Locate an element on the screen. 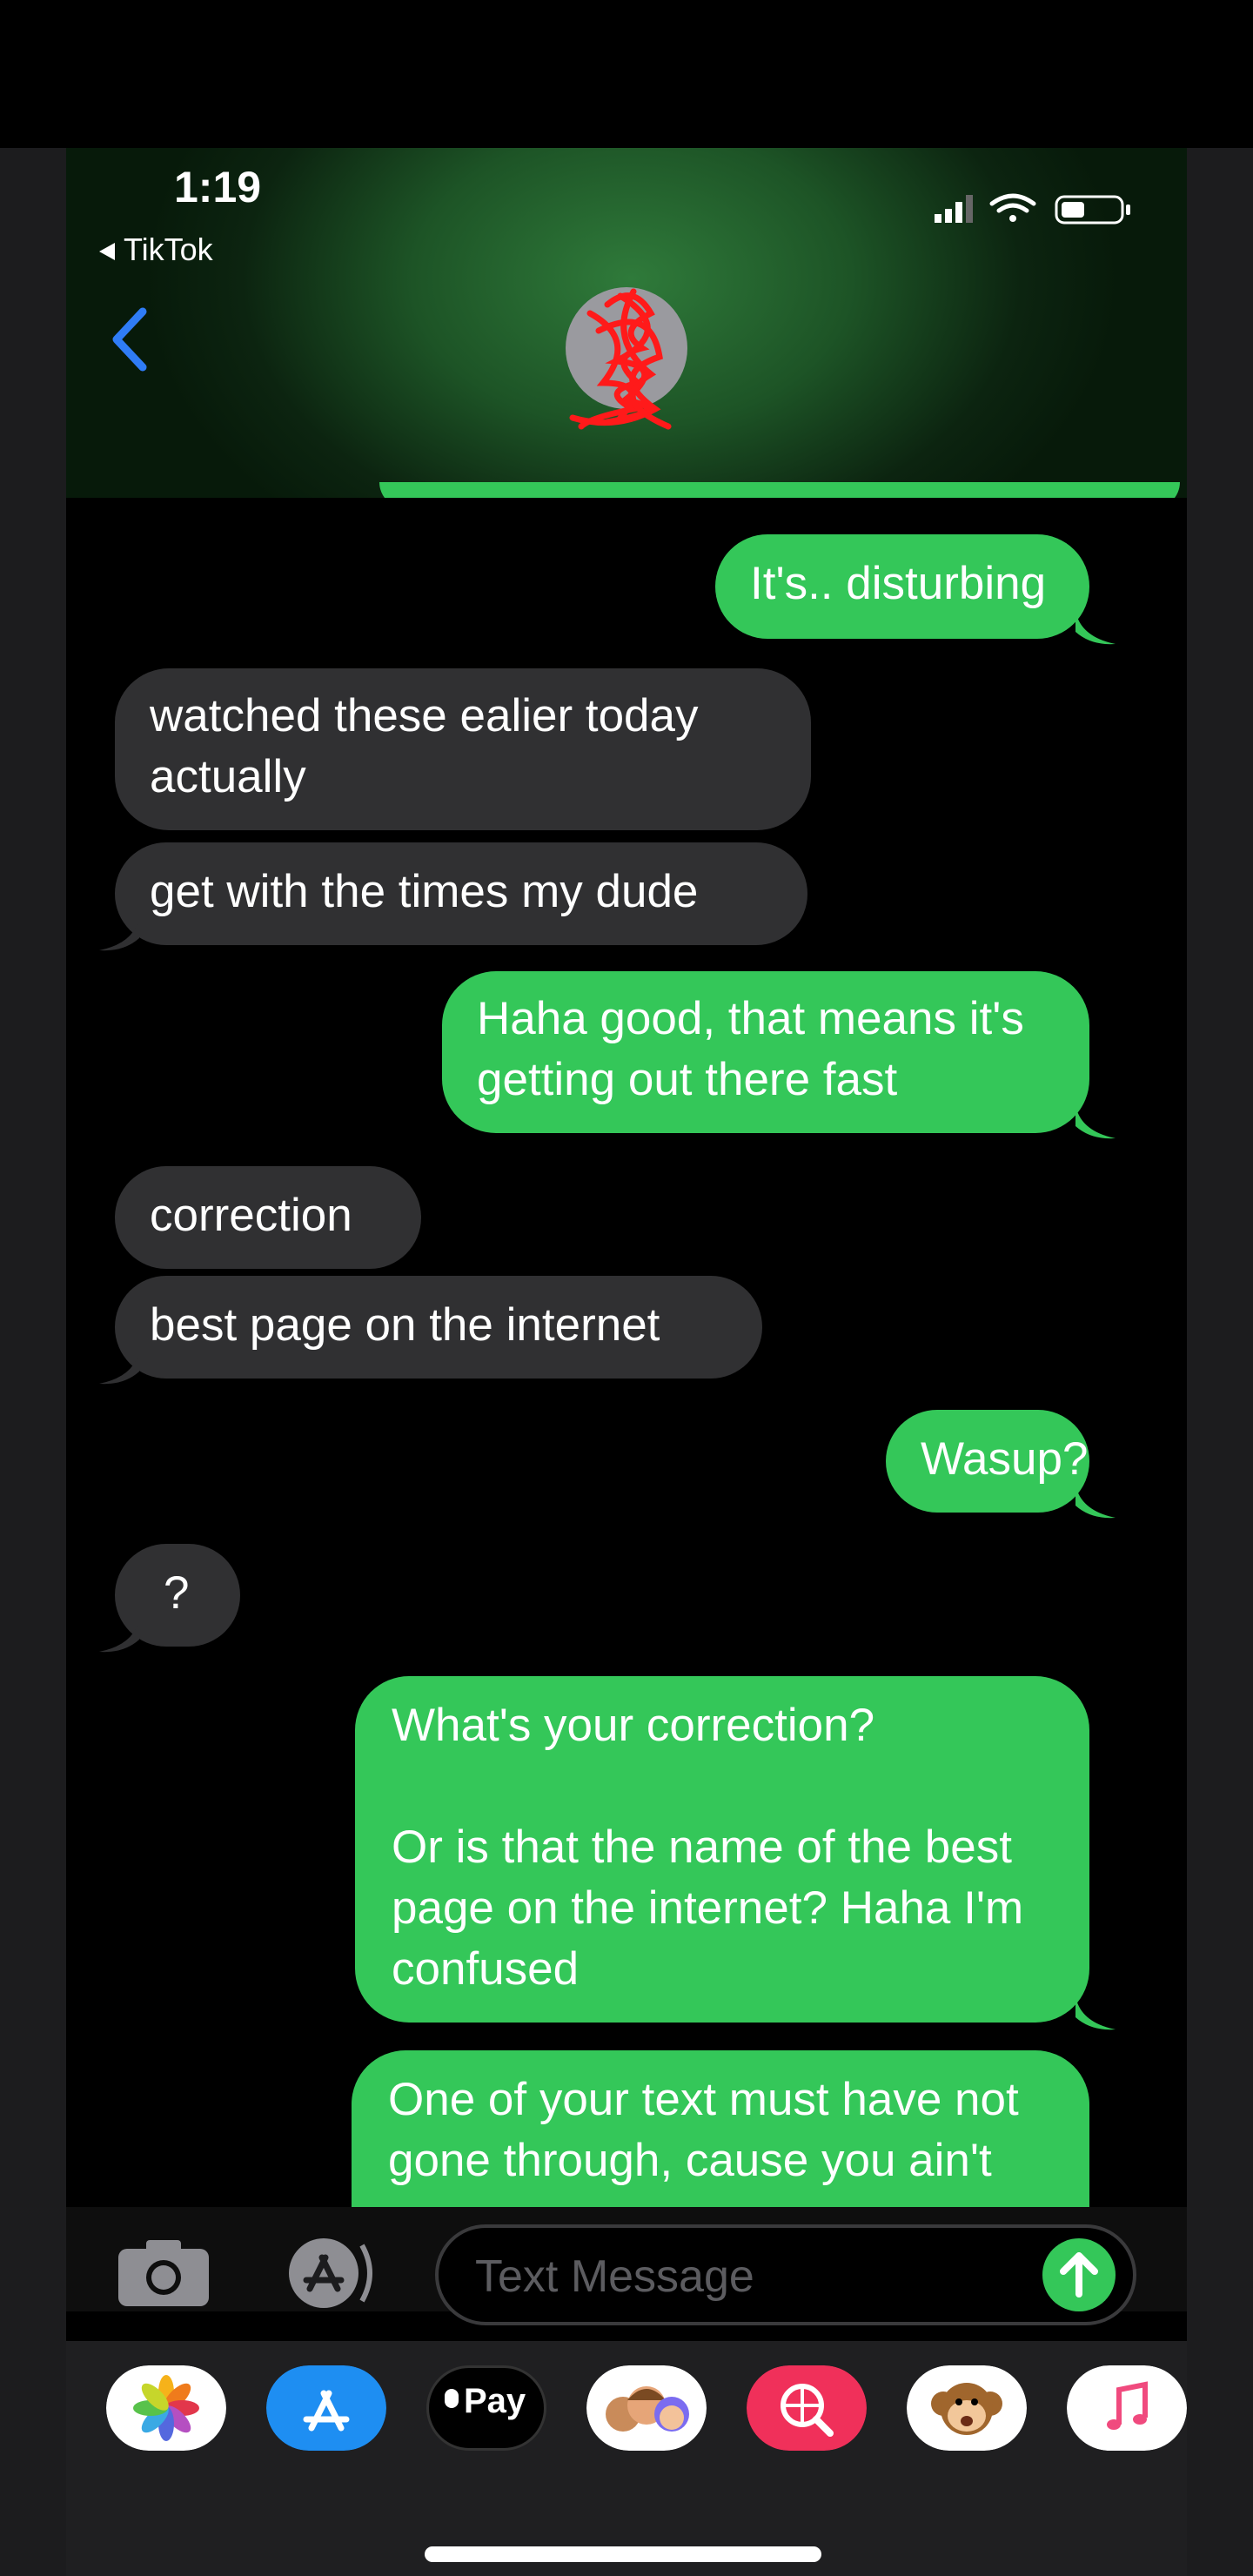 The image size is (1253, 2576). memoji-icon is located at coordinates (646, 2408).